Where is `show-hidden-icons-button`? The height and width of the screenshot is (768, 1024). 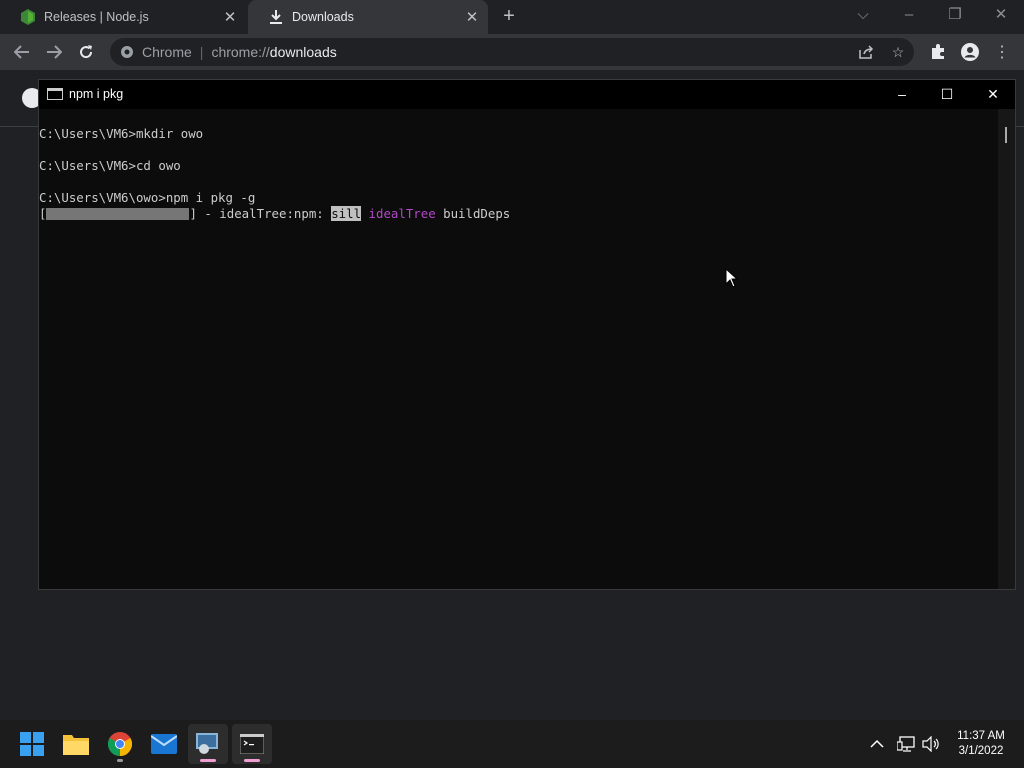
show-hidden-icons-button is located at coordinates (877, 744).